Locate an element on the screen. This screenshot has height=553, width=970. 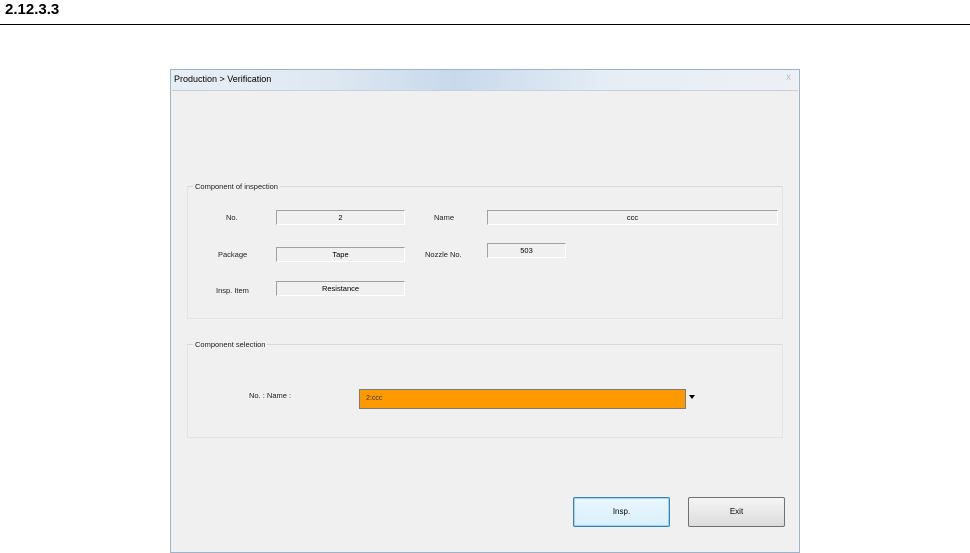
heading-rule is located at coordinates (485, 24).